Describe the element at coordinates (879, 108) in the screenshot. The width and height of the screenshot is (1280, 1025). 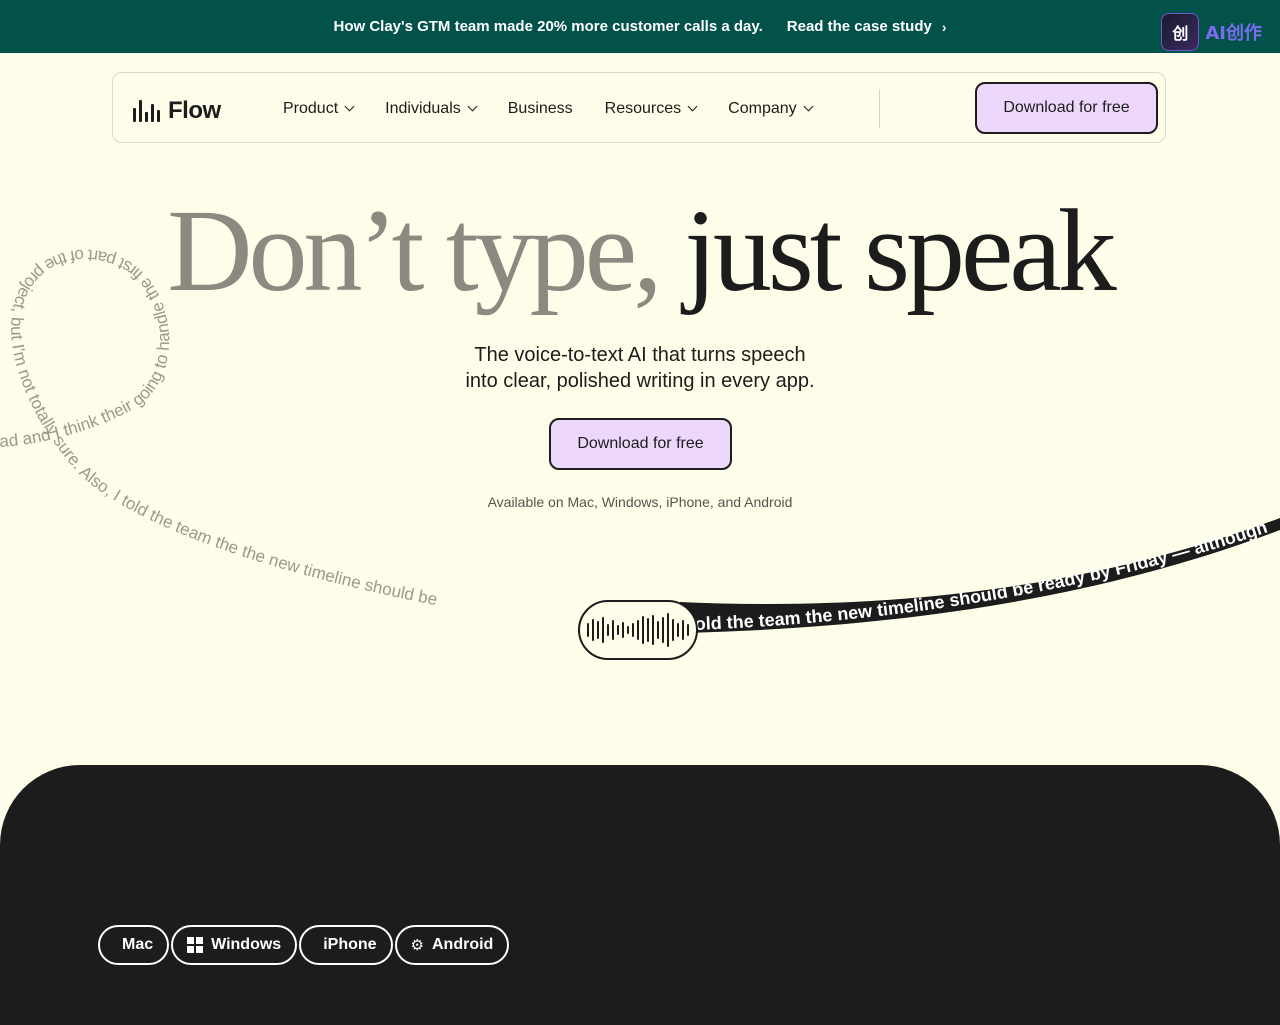
I see `nav-divider` at that location.